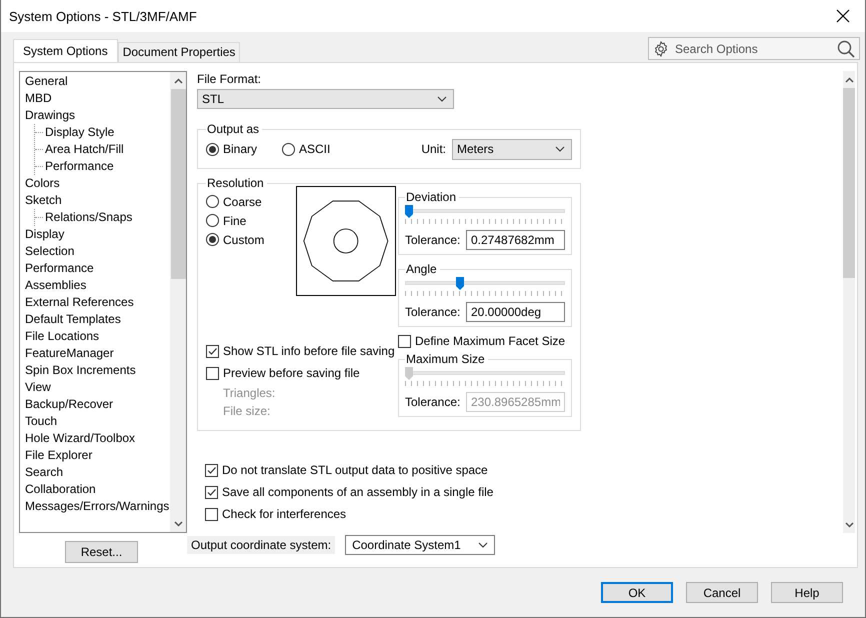  Describe the element at coordinates (97, 489) in the screenshot. I see `tree-item: Collaboration` at that location.